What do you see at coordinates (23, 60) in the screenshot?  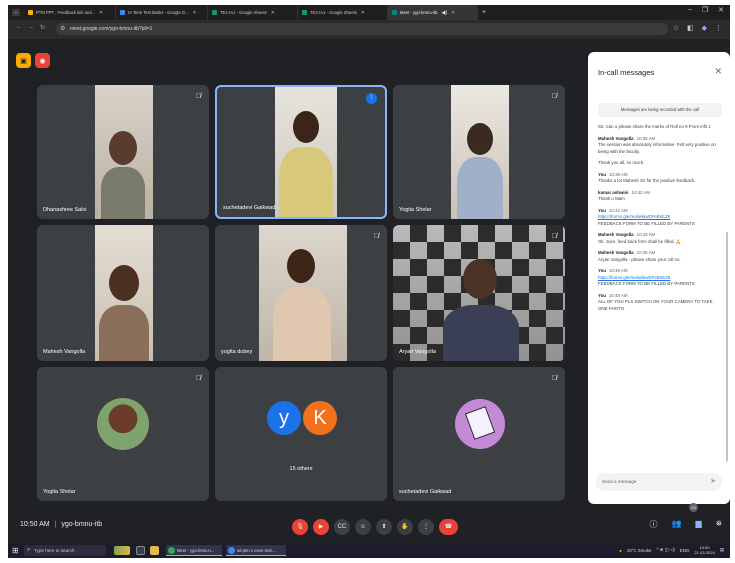 I see `activities-chip-icon: ▣` at bounding box center [23, 60].